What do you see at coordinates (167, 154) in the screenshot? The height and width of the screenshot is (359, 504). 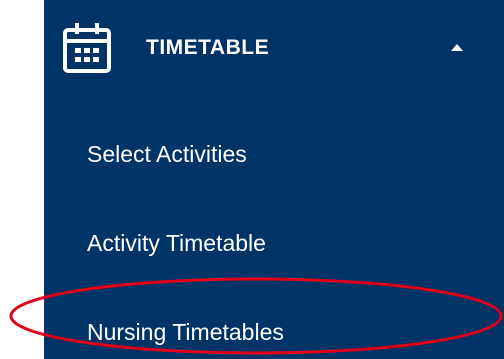 I see `menu-item-label: Select Activities` at bounding box center [167, 154].